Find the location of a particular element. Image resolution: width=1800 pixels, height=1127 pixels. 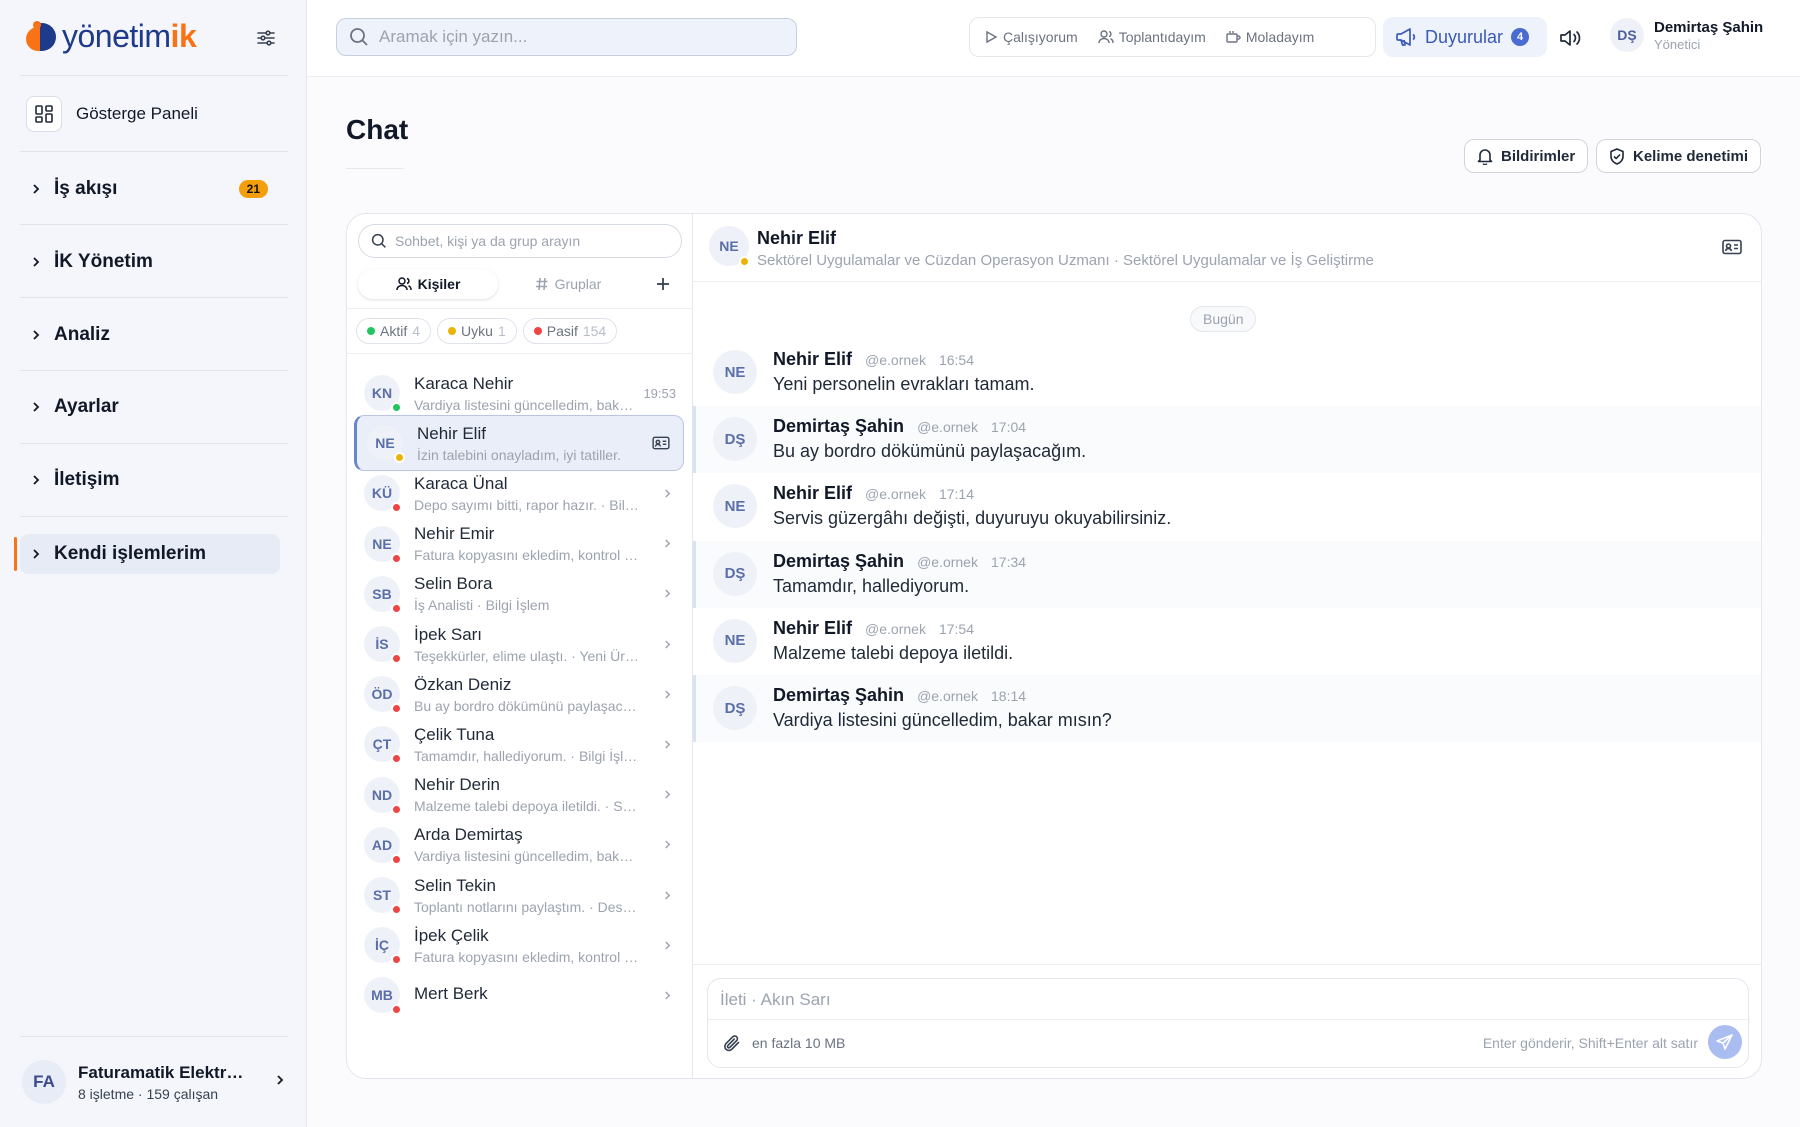

tab-people: Kişiler is located at coordinates (428, 284).